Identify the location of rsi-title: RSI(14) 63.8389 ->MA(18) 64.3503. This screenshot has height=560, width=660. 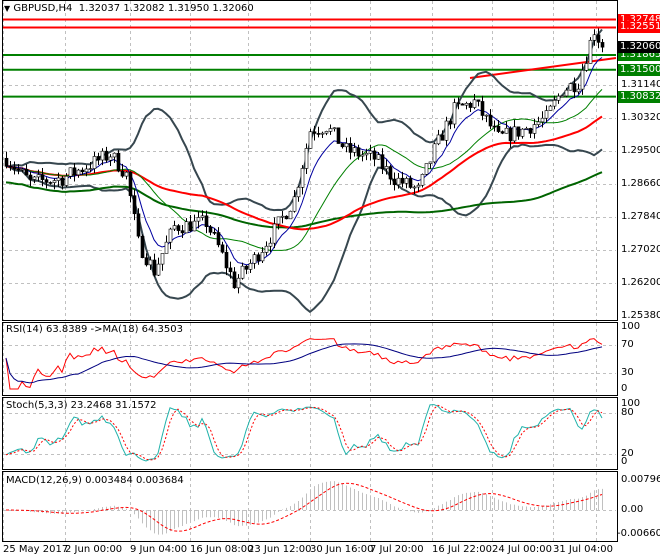
(94, 329).